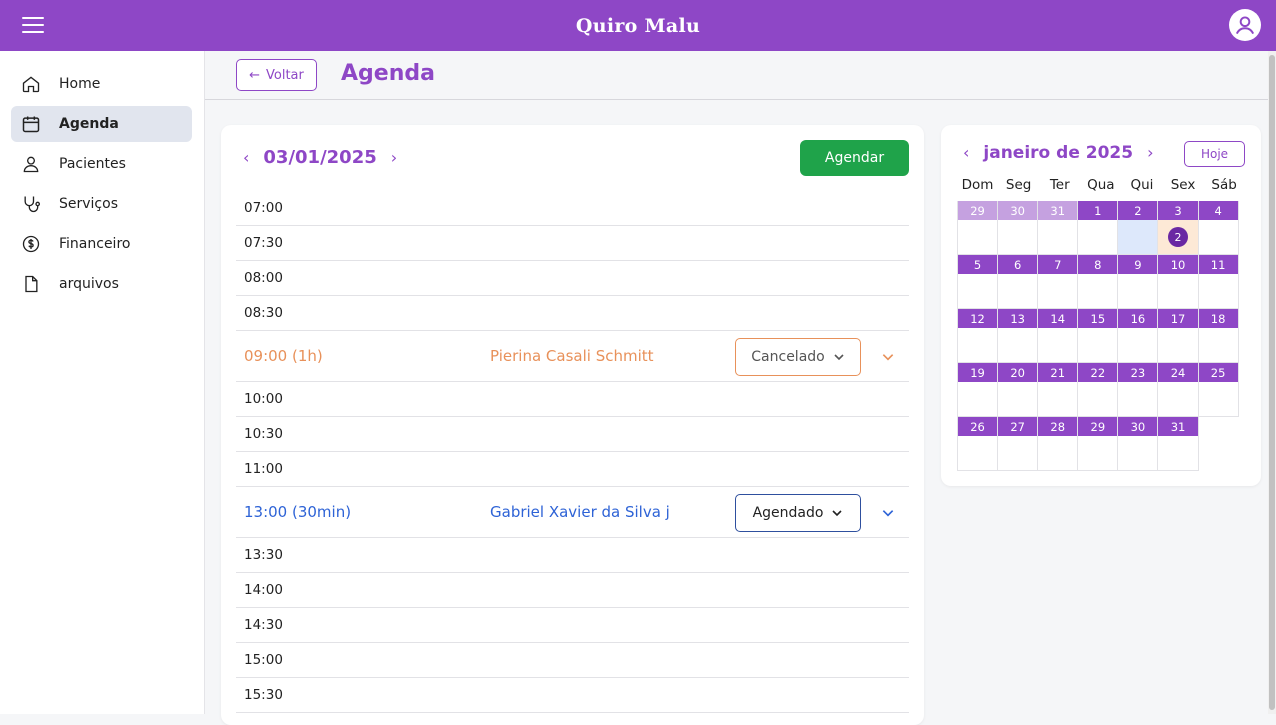 The image size is (1276, 725). Describe the element at coordinates (1058, 153) in the screenshot. I see `month-navigator: ‹ janeiro de 2025 ›` at that location.